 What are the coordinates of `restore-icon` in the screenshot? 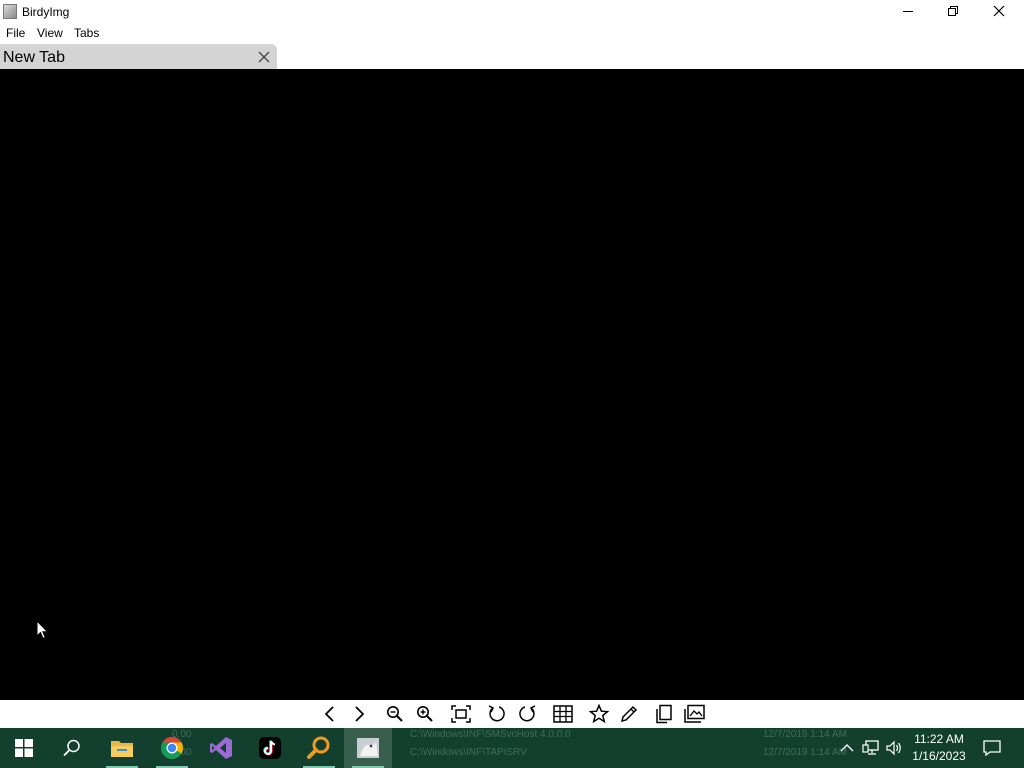 It's located at (953, 11).